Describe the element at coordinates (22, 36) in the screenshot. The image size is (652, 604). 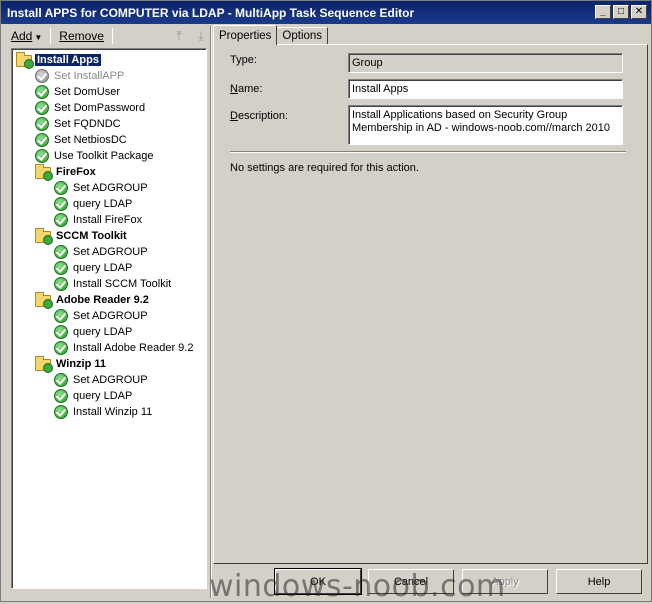
I see `add-label: Add` at that location.